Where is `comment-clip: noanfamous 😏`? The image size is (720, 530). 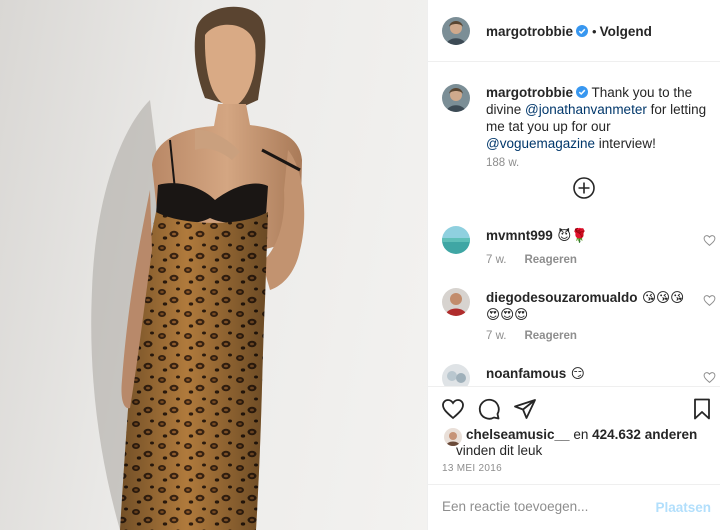
comment-clip: noanfamous 😏 is located at coordinates (574, 371).